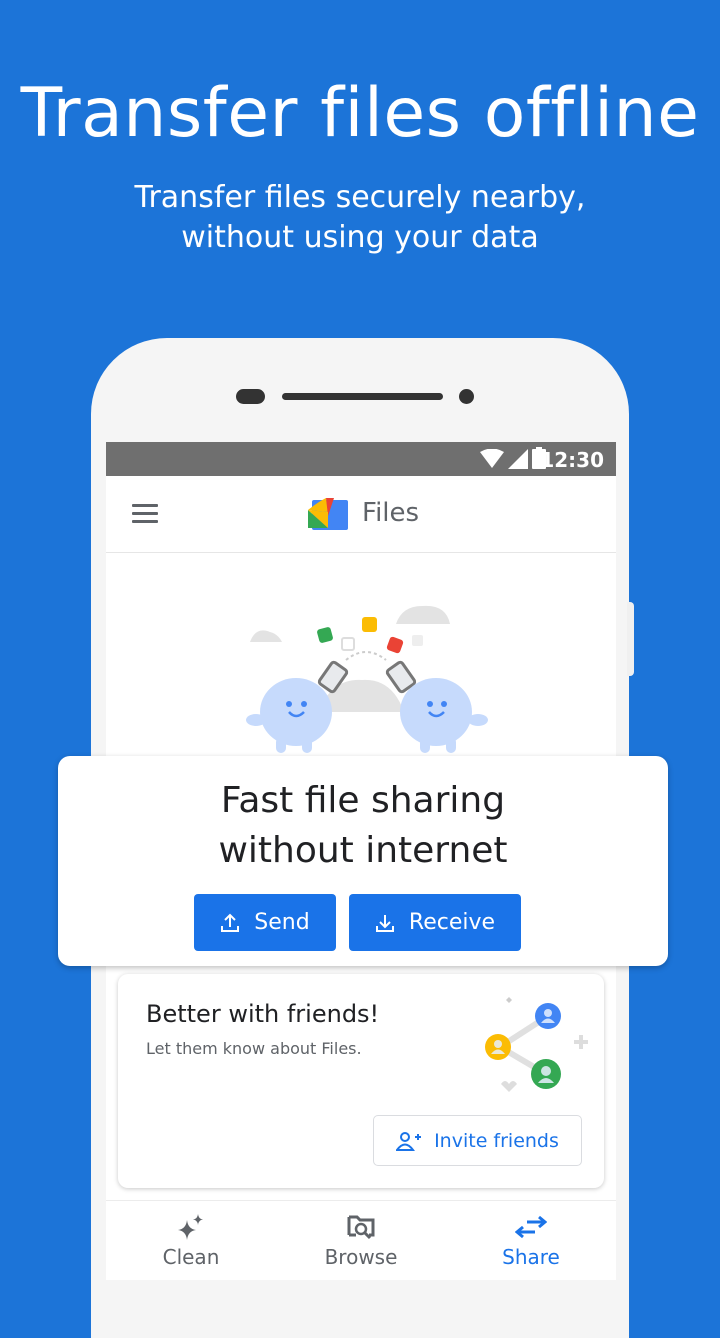 The width and height of the screenshot is (720, 1338). Describe the element at coordinates (466, 396) in the screenshot. I see `phone-camera` at that location.